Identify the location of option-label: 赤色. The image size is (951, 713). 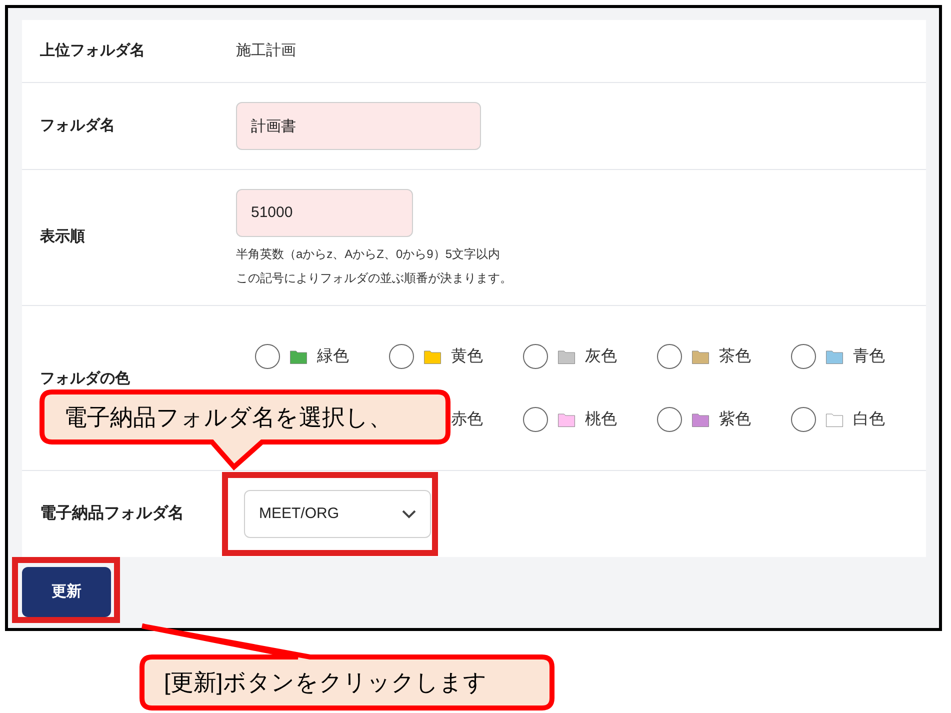
(467, 420).